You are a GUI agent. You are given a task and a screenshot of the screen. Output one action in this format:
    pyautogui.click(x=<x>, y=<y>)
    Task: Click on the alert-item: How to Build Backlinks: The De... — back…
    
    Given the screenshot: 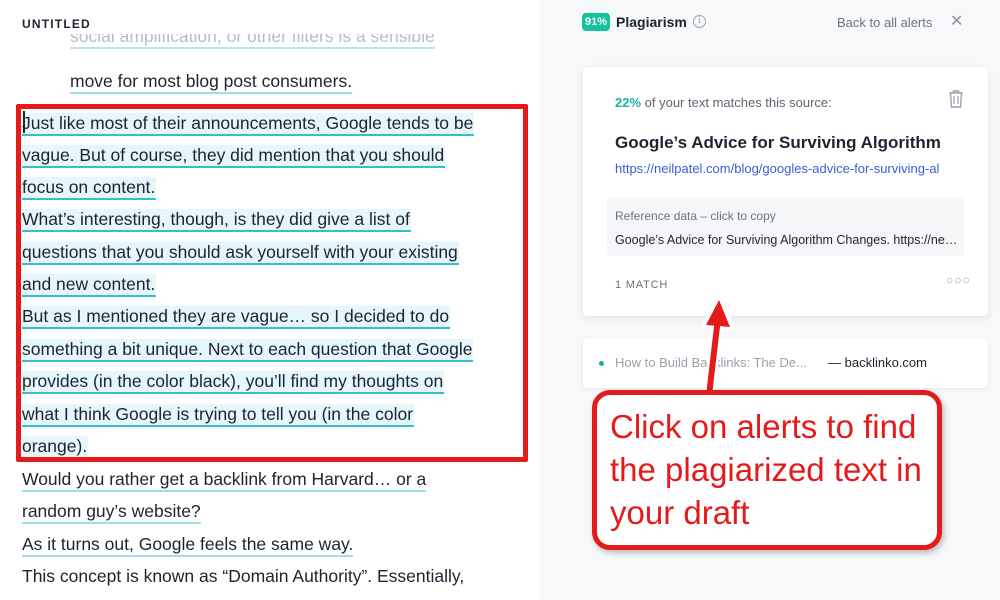 What is the action you would take?
    pyautogui.click(x=785, y=363)
    